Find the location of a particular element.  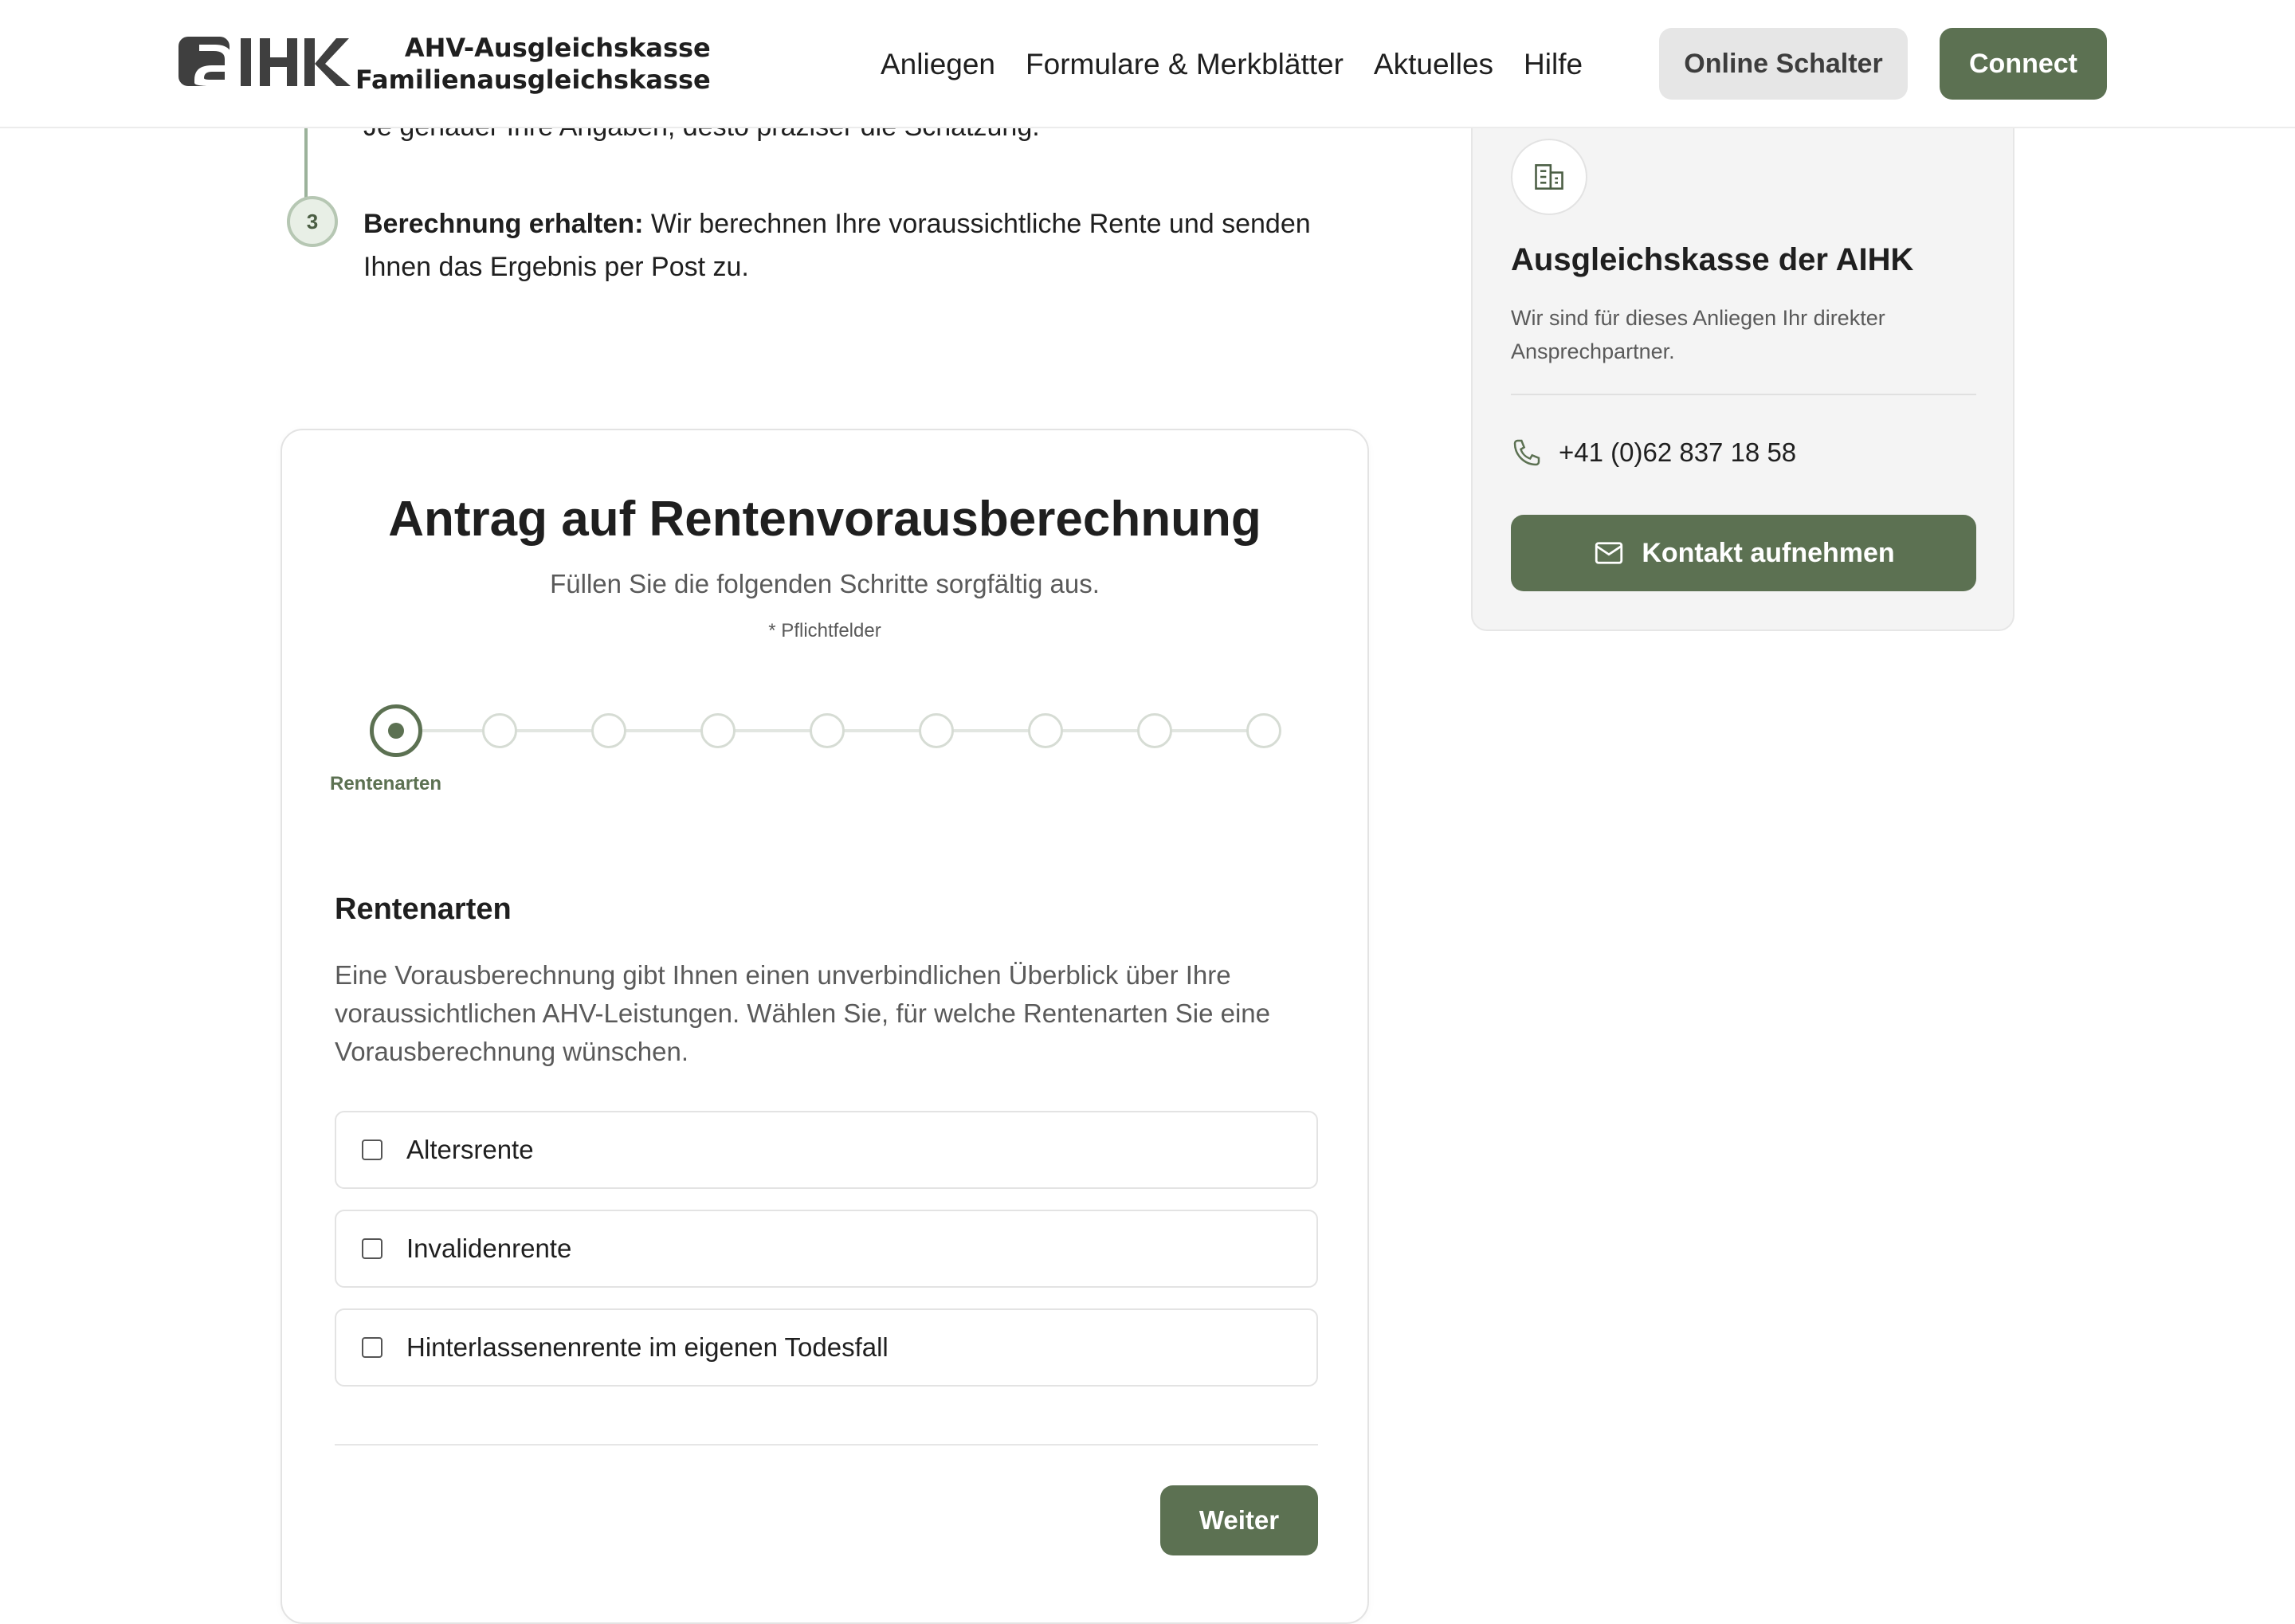

required-note: * Pflichtfelder is located at coordinates (825, 630).